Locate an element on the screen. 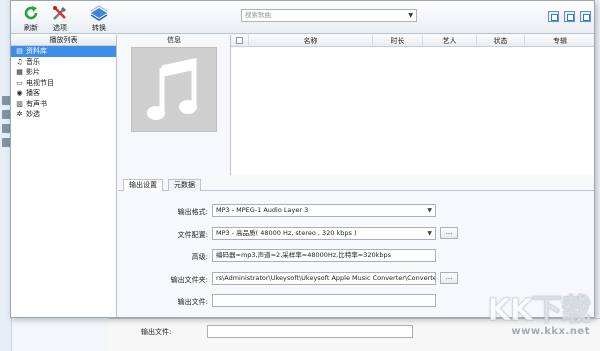 The image size is (600, 351). convert-button: 转换 is located at coordinates (99, 18).